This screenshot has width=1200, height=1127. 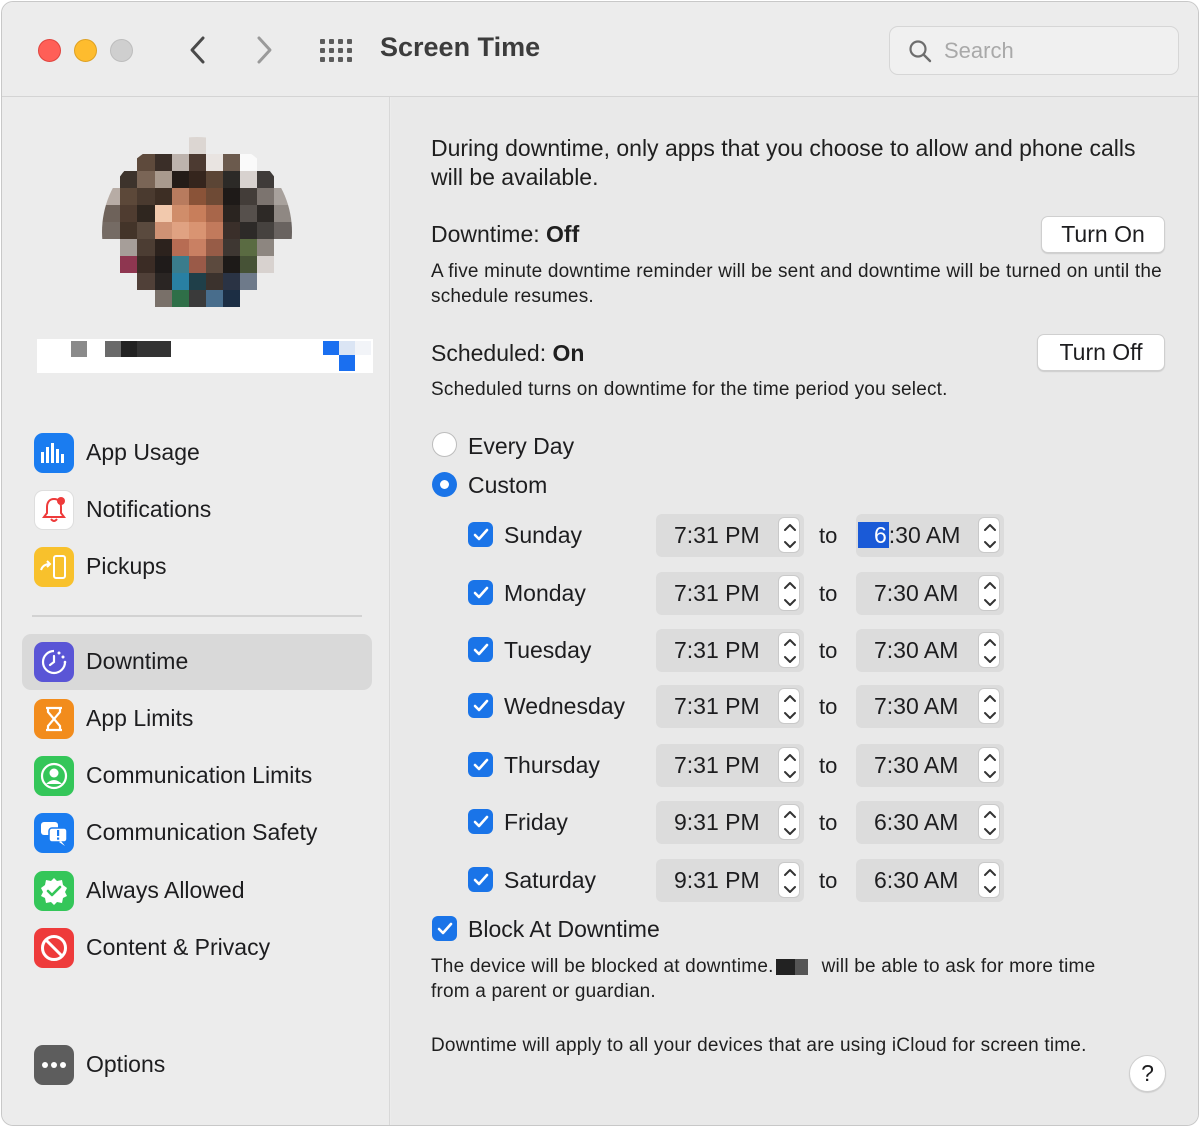 I want to click on bell-icon, so click(x=54, y=510).